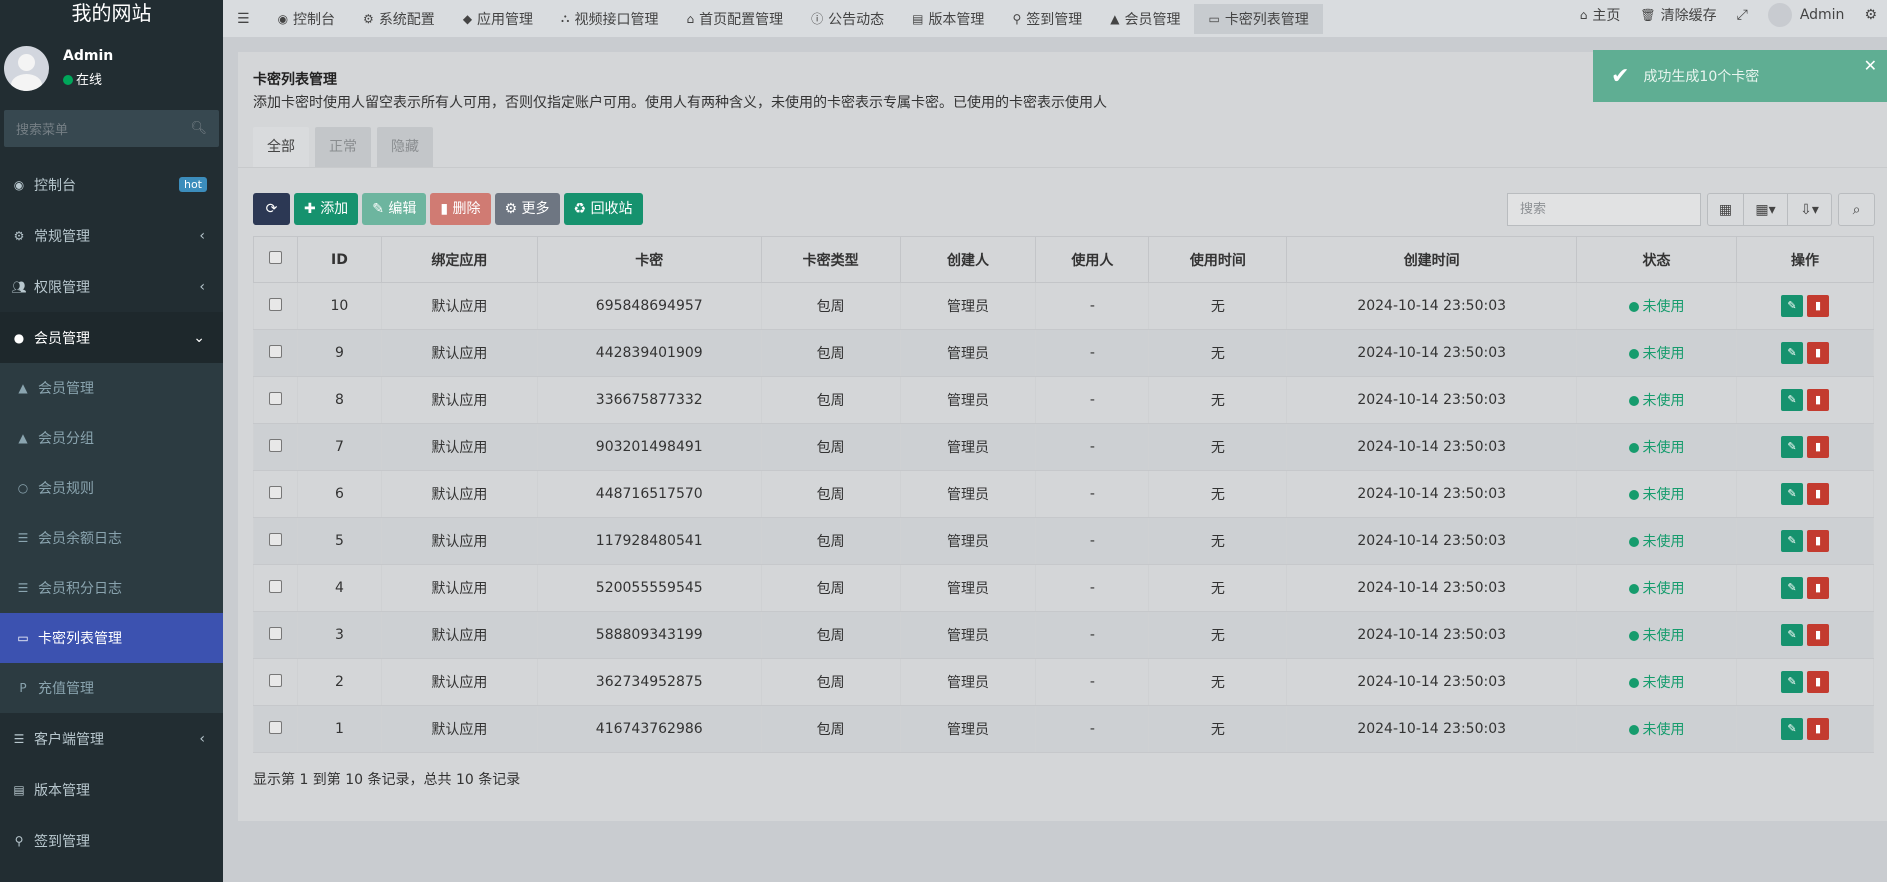  Describe the element at coordinates (111, 286) in the screenshot. I see `sidebar-item-permissions: 👥︎ 权限管理 ‹` at that location.